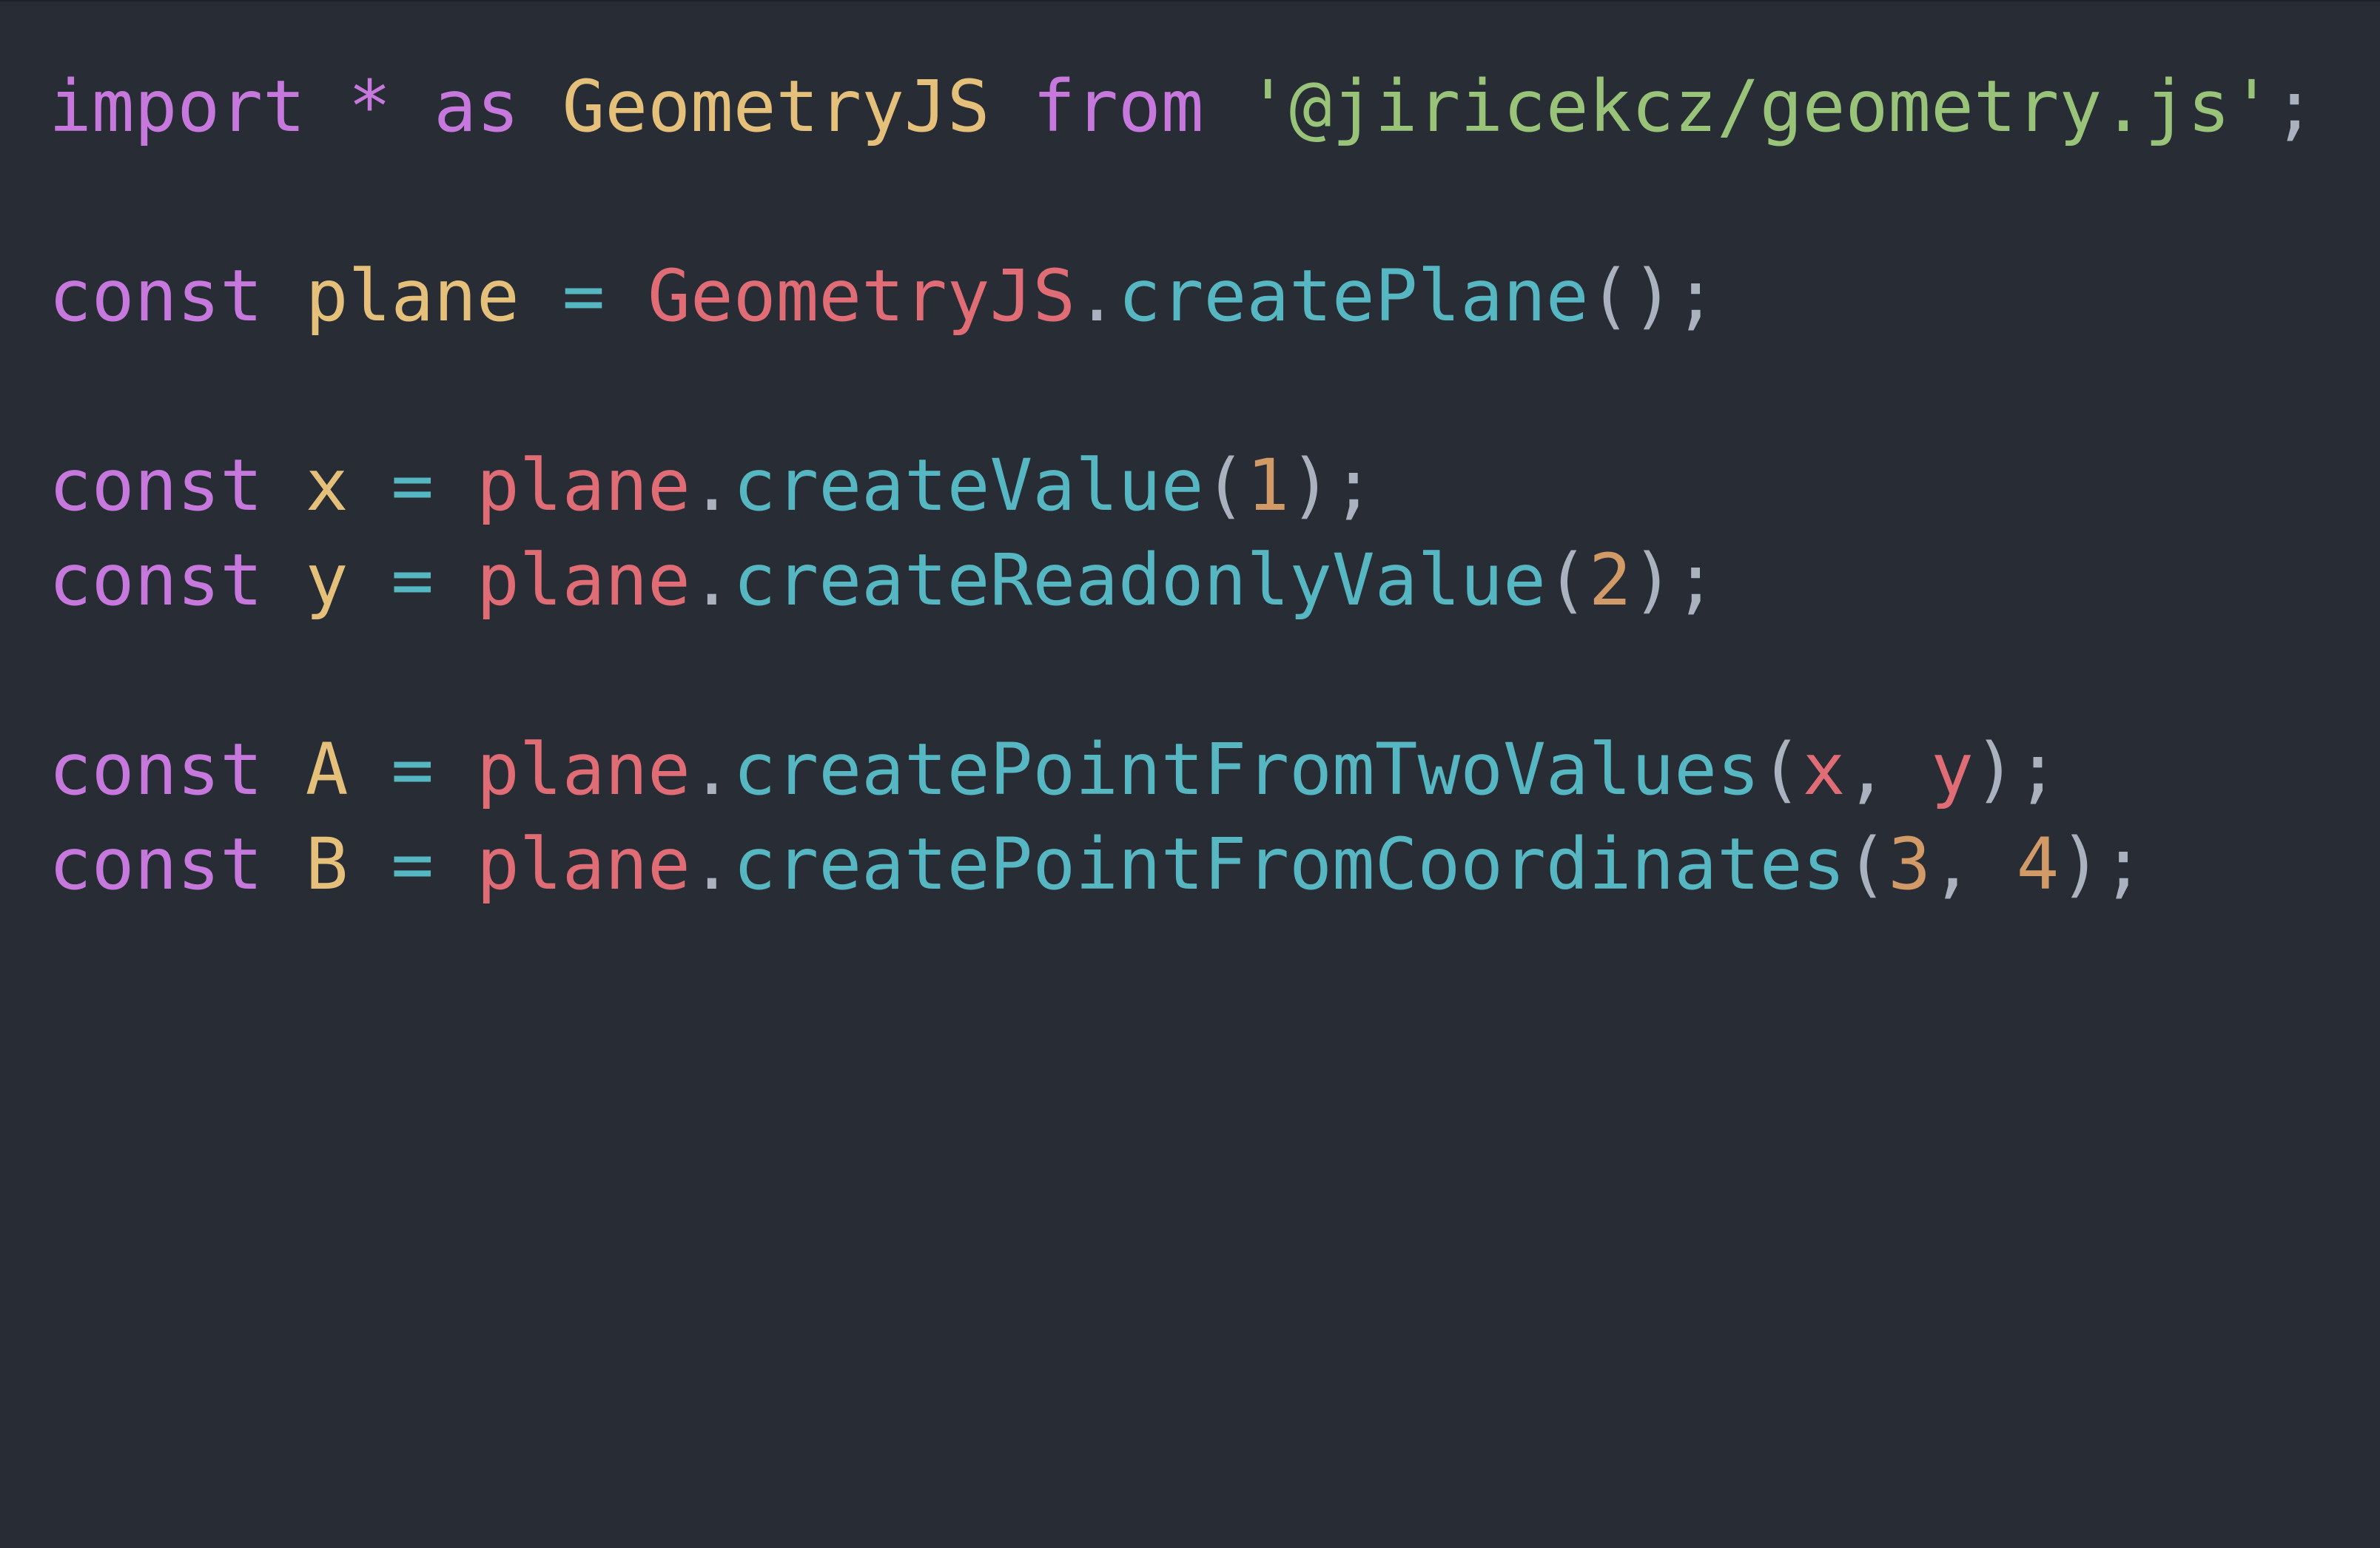  I want to click on code-token: 1, so click(1268, 485).